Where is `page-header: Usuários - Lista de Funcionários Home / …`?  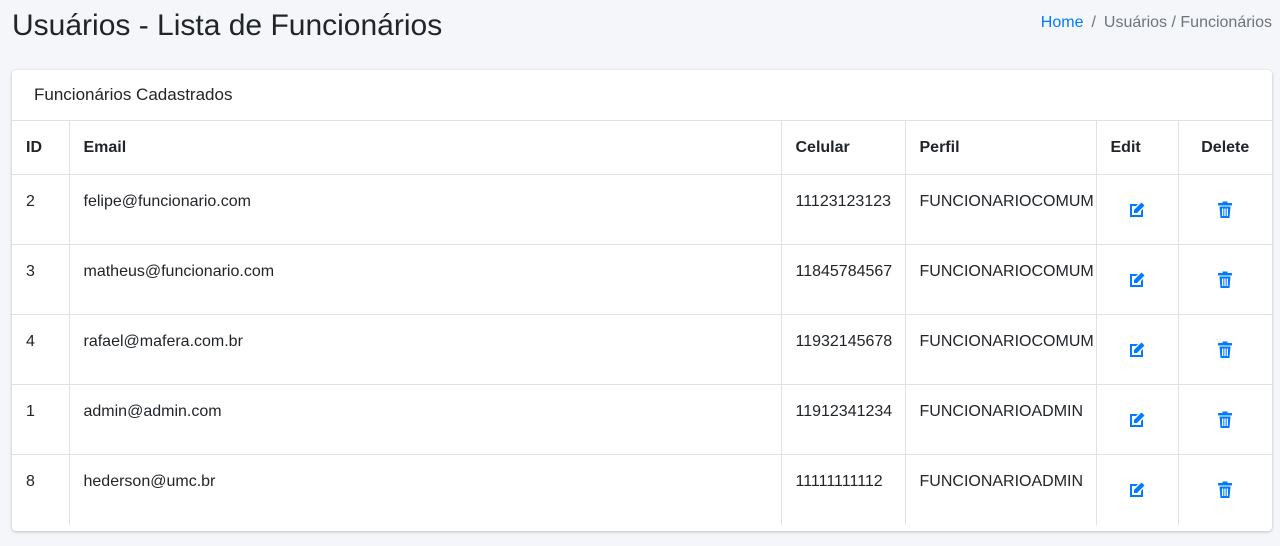
page-header: Usuários - Lista de Funcionários Home / … is located at coordinates (640, 30).